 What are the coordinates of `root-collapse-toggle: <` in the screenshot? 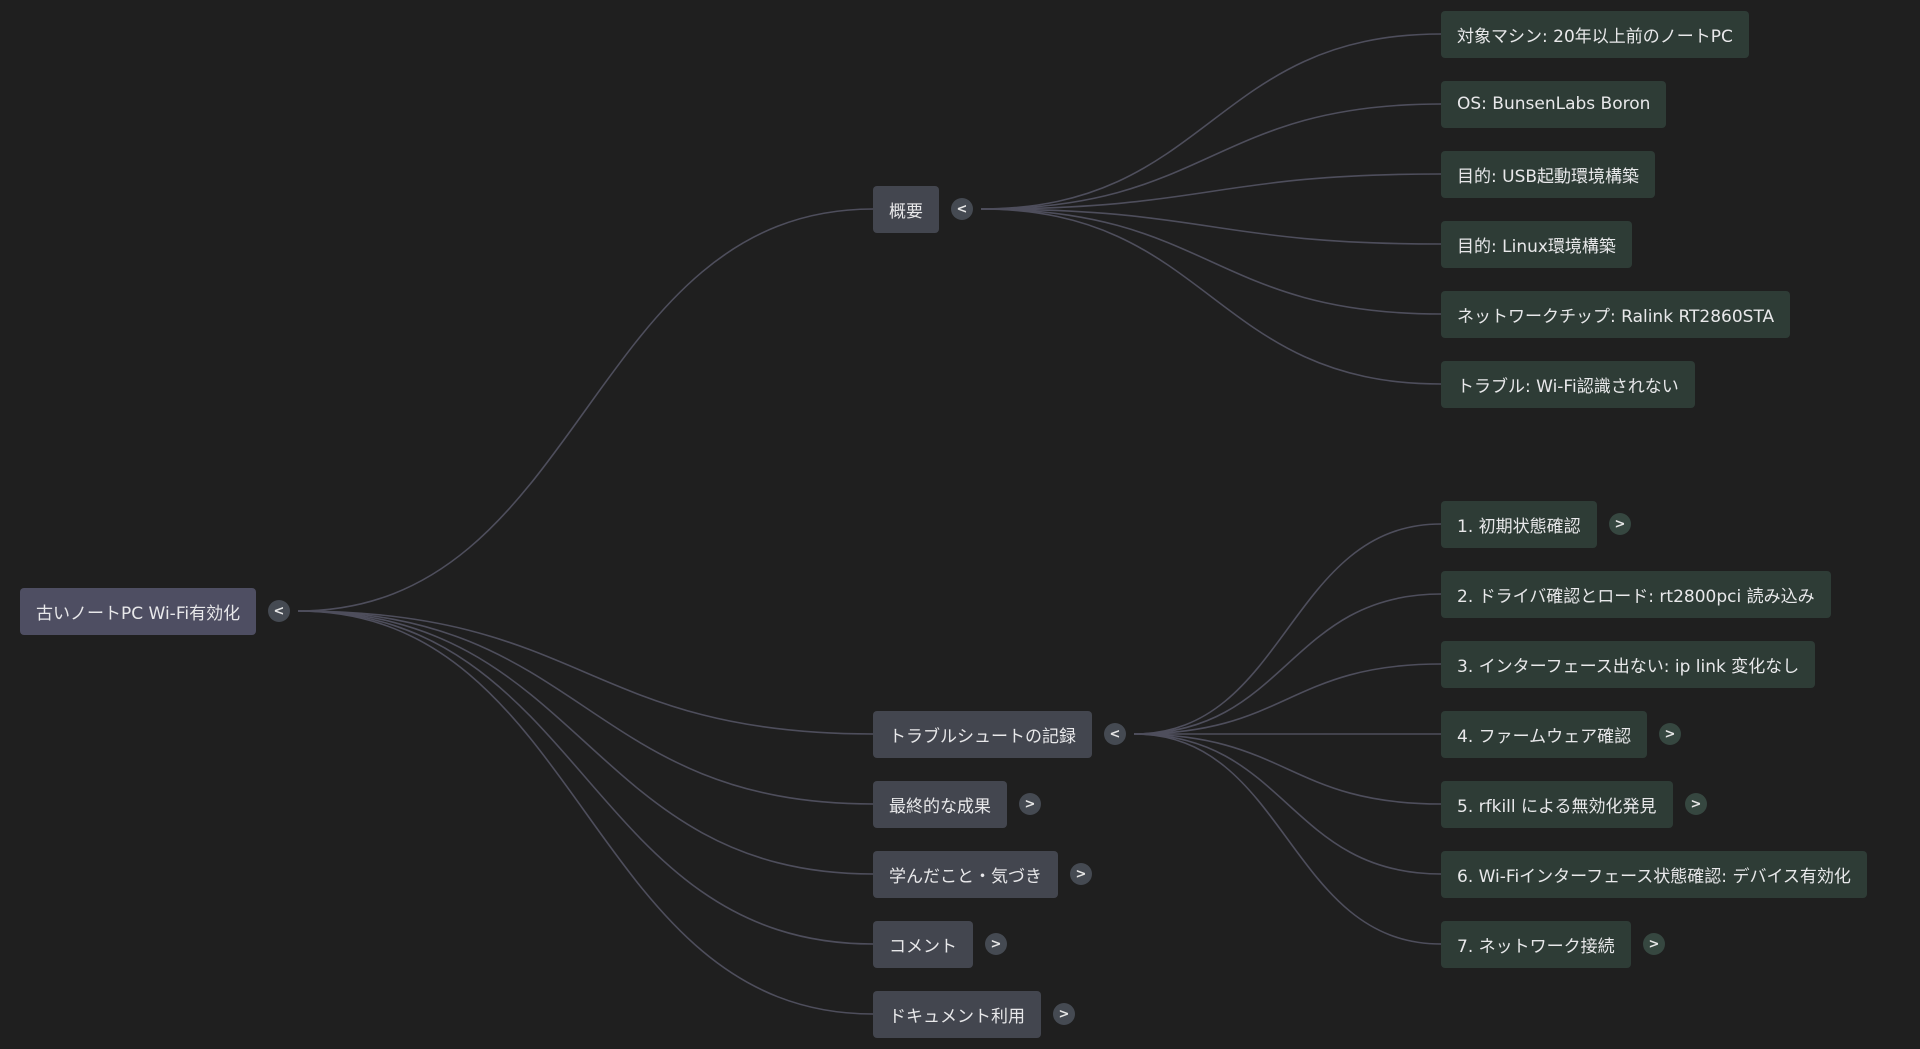 It's located at (279, 611).